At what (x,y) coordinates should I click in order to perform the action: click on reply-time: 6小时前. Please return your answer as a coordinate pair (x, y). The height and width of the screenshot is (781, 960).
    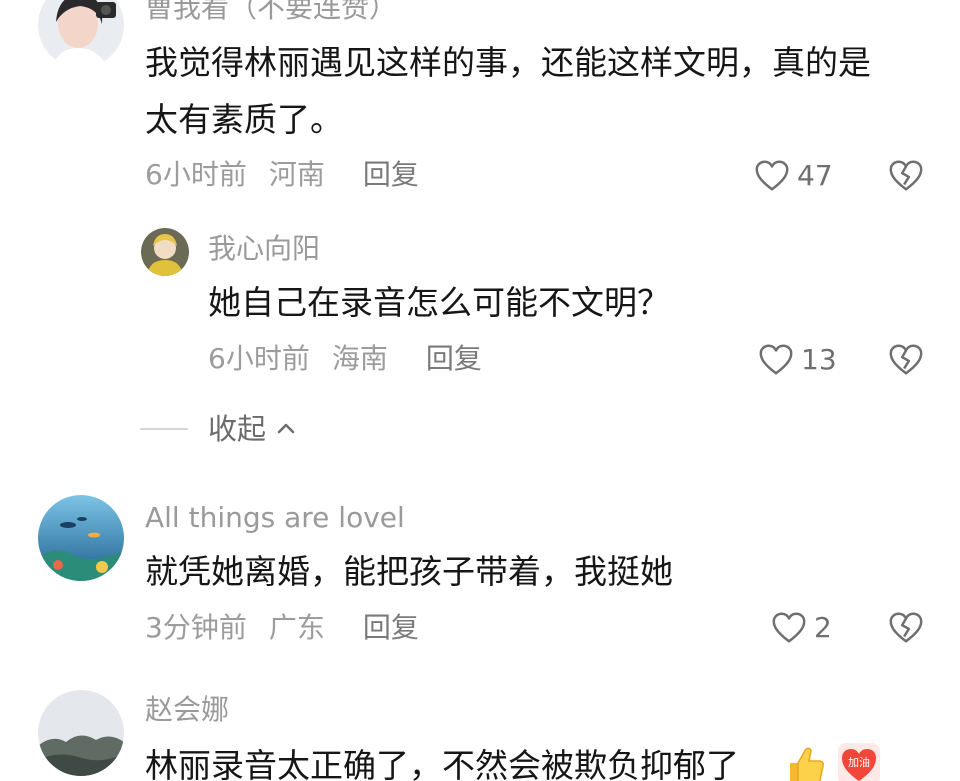
    Looking at the image, I should click on (259, 358).